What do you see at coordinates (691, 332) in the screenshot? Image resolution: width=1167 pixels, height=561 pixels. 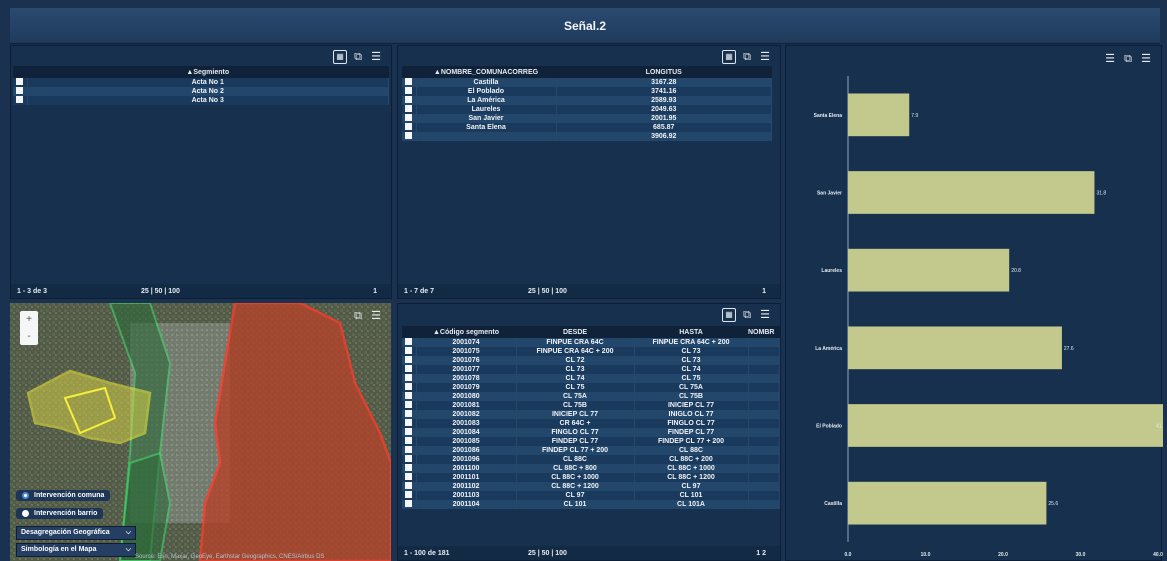 I see `column-header: HASTA` at bounding box center [691, 332].